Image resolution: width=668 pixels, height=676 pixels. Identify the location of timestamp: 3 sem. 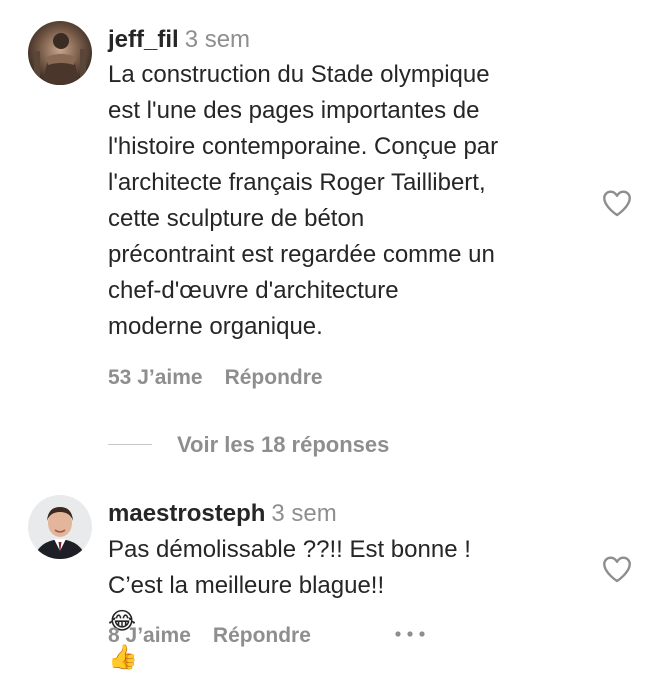
(303, 513).